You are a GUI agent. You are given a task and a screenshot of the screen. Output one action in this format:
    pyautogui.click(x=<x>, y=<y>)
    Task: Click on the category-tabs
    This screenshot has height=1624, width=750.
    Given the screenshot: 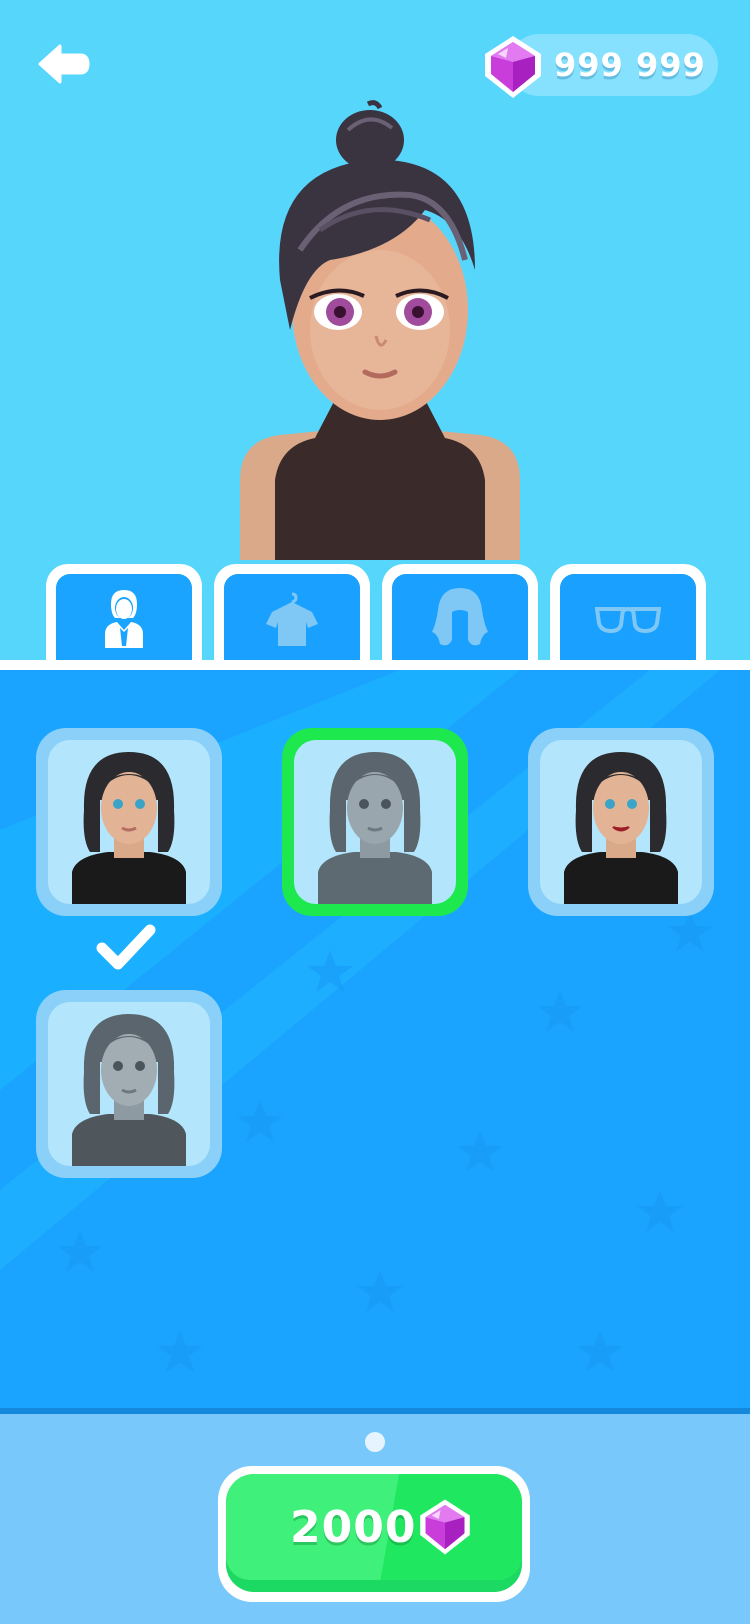 What is the action you would take?
    pyautogui.click(x=375, y=615)
    